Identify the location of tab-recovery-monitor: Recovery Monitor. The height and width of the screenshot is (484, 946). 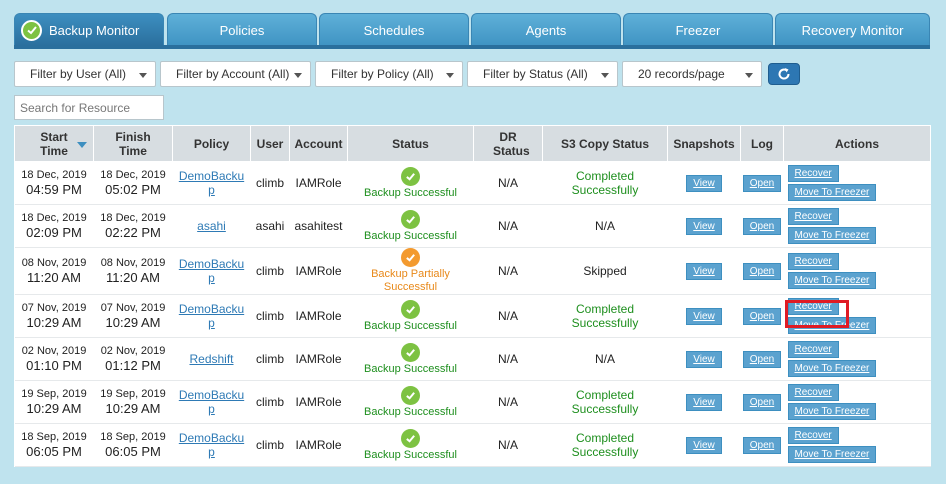
(852, 29).